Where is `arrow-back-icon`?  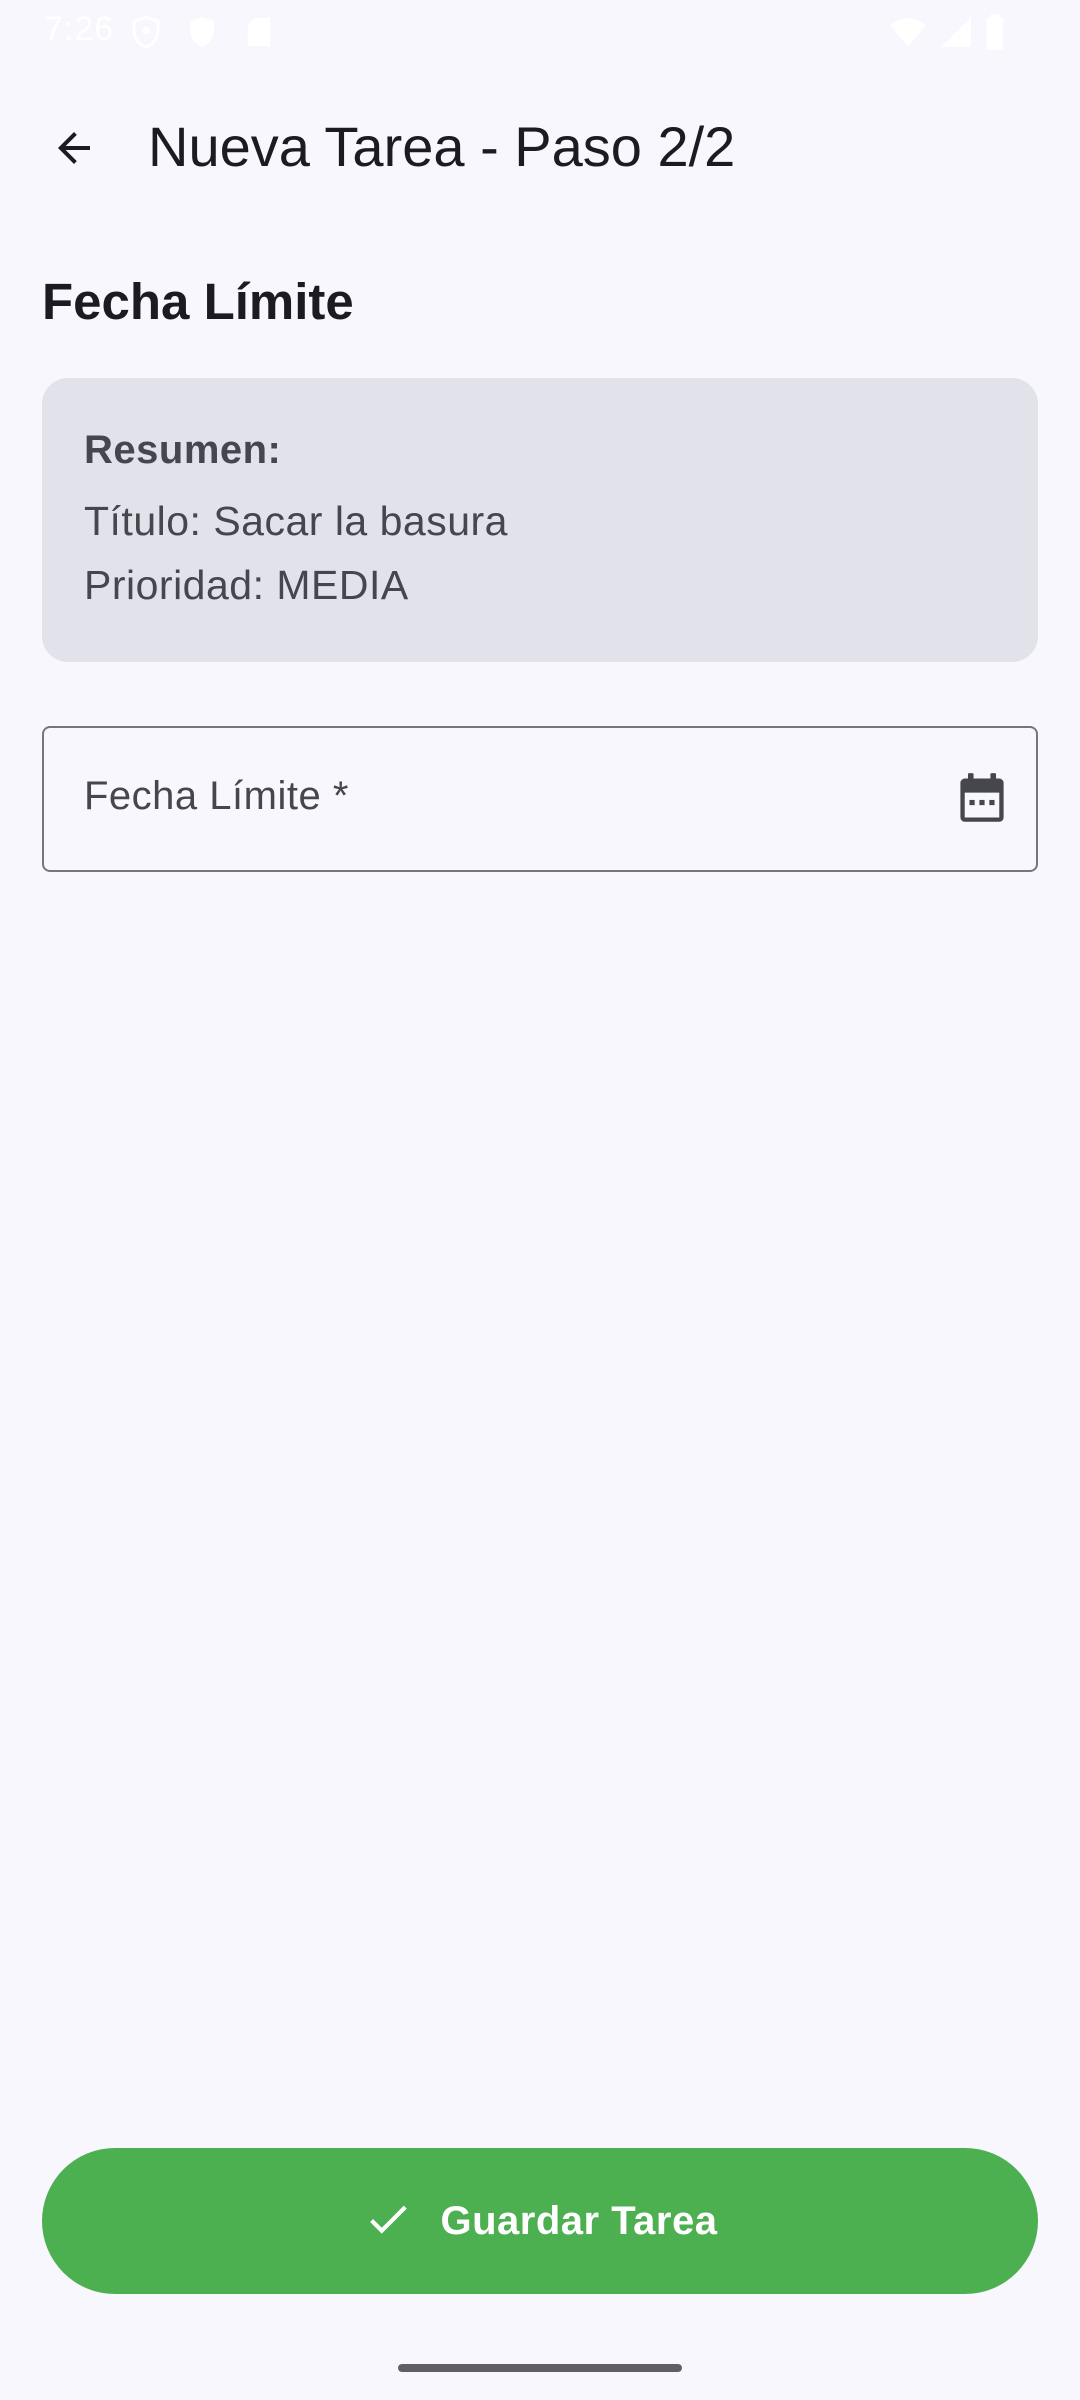
arrow-back-icon is located at coordinates (74, 150).